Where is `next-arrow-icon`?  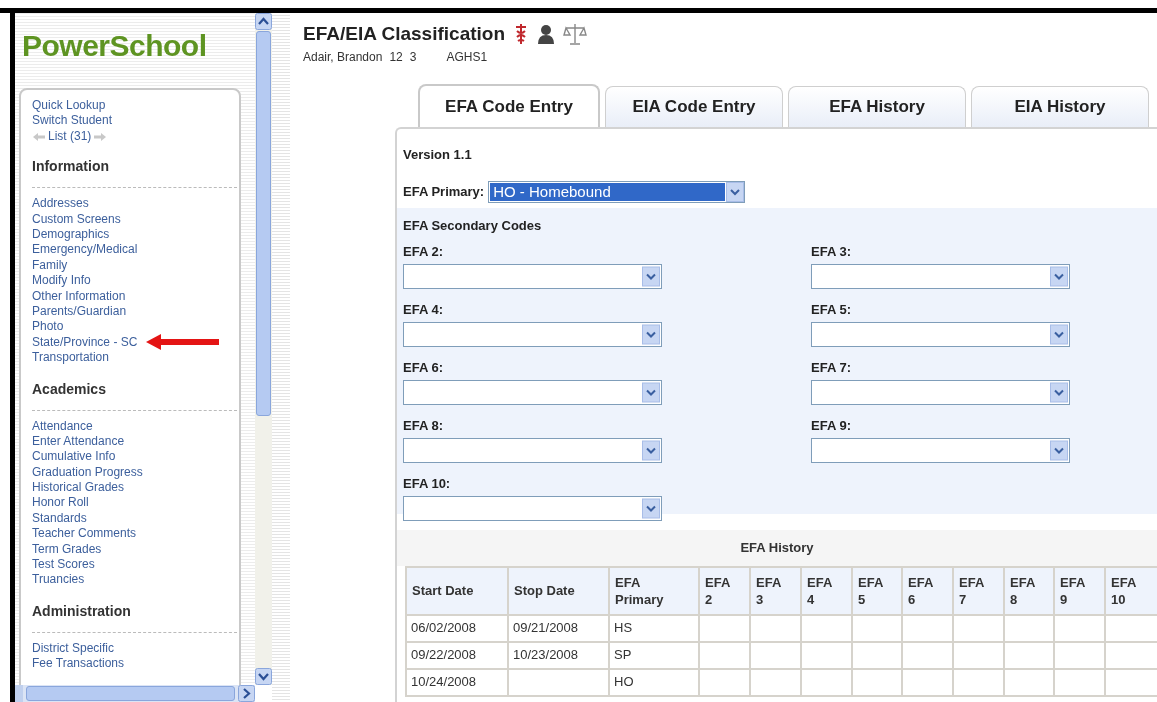
next-arrow-icon is located at coordinates (100, 136).